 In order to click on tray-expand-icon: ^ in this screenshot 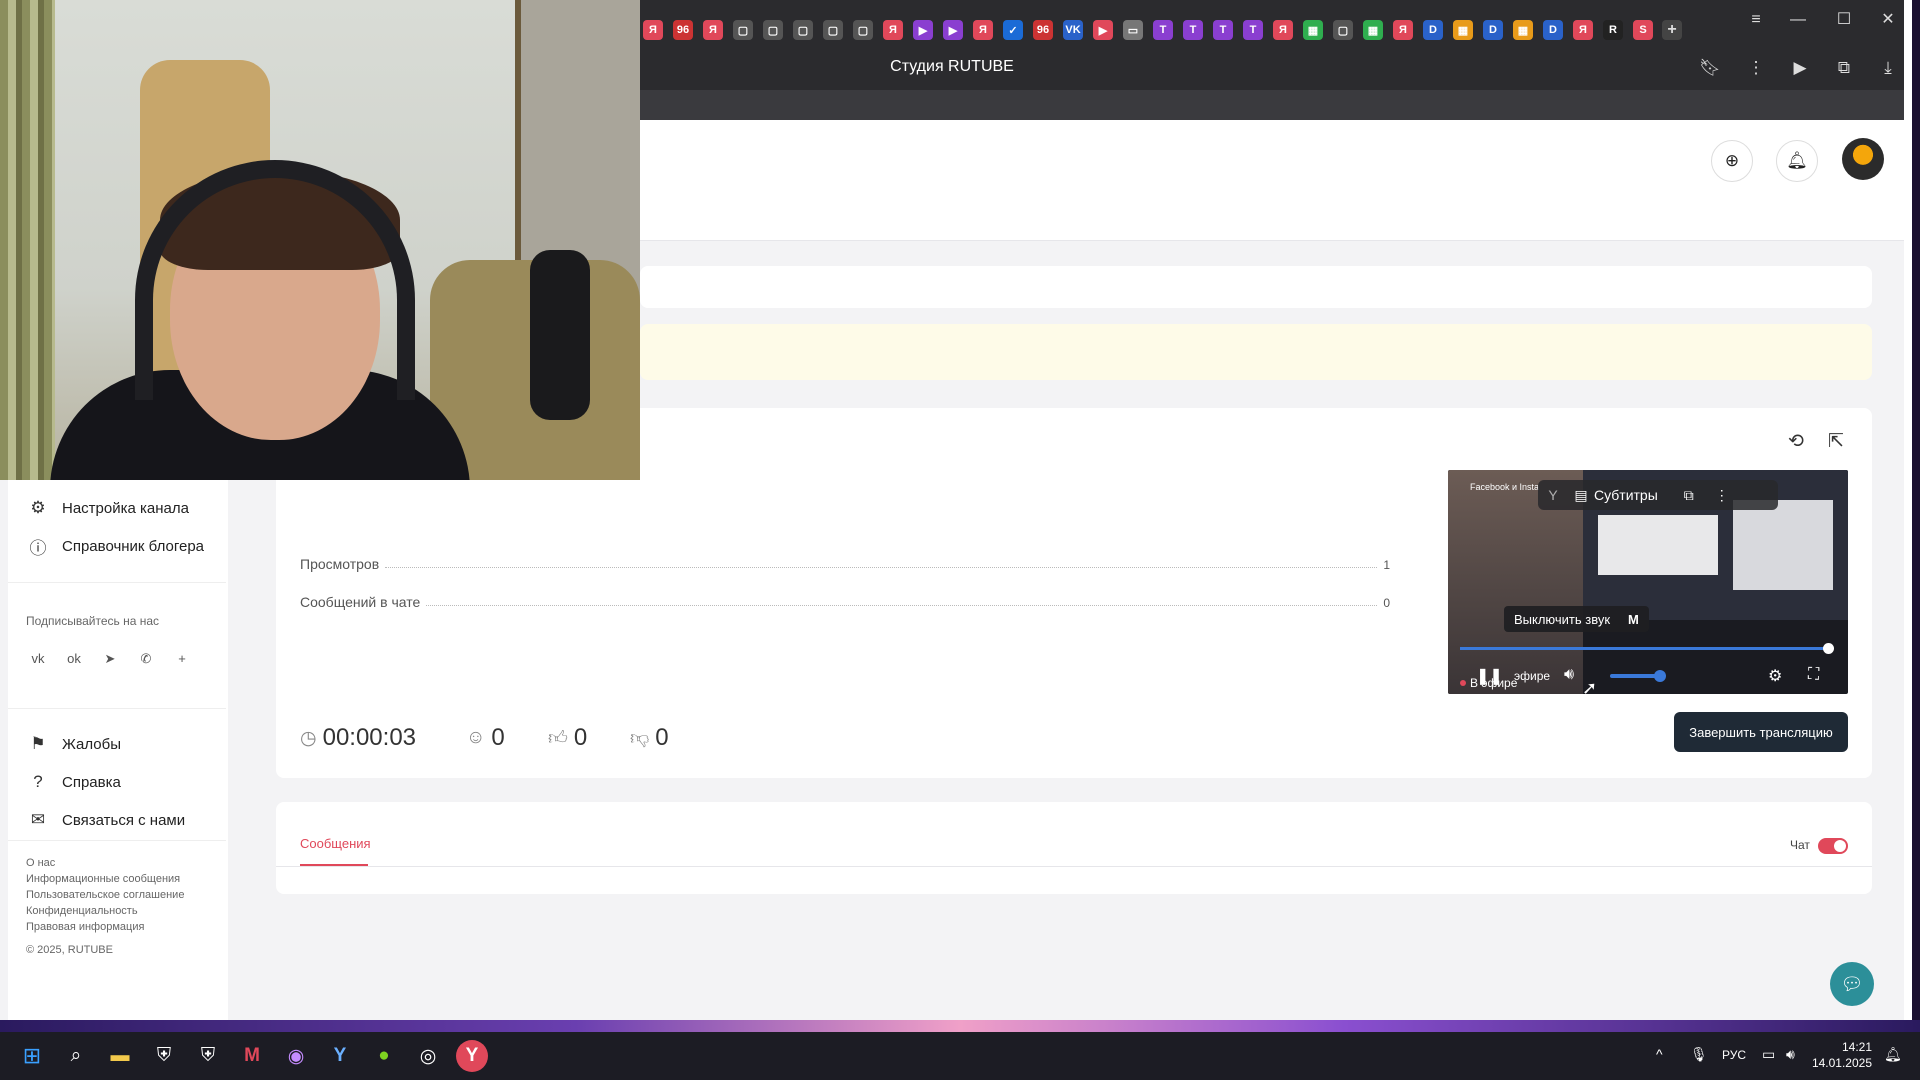, I will do `click(1659, 1054)`.